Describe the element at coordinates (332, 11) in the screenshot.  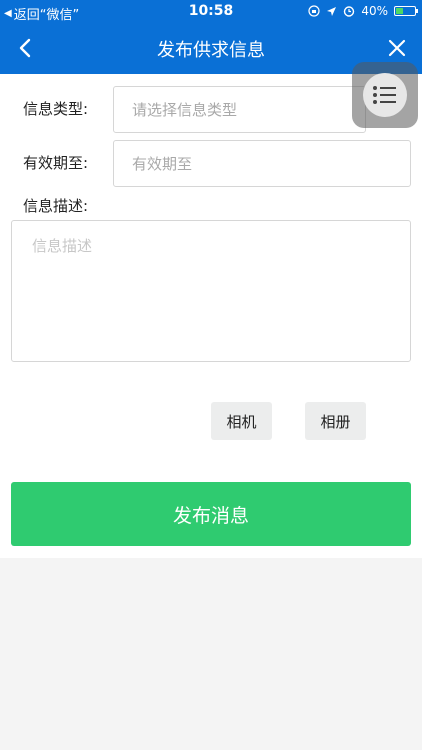
I see `location-arrow-icon` at that location.